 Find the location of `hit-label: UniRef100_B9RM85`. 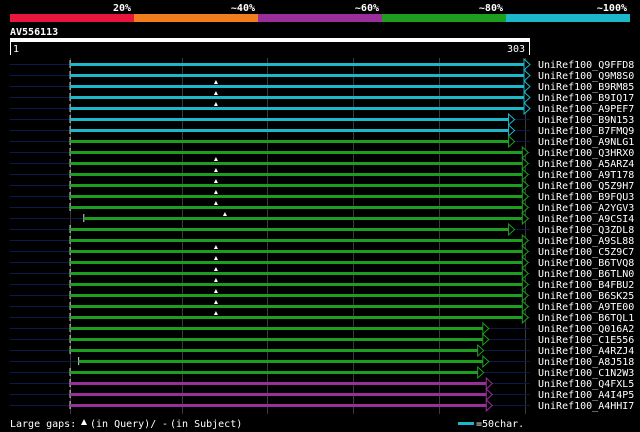

hit-label: UniRef100_B9RM85 is located at coordinates (586, 87).